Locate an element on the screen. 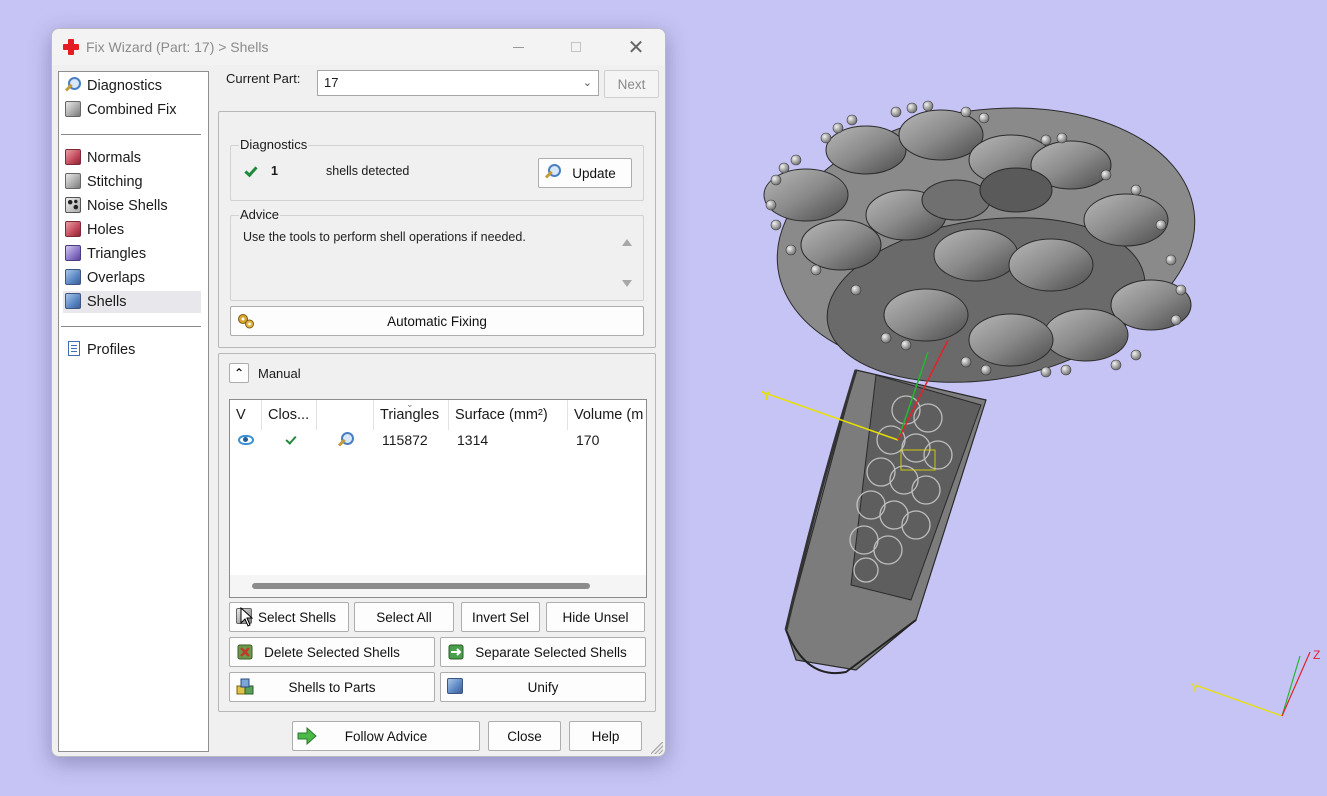 The width and height of the screenshot is (1327, 796). sidebar-item-label: Shells is located at coordinates (107, 302).